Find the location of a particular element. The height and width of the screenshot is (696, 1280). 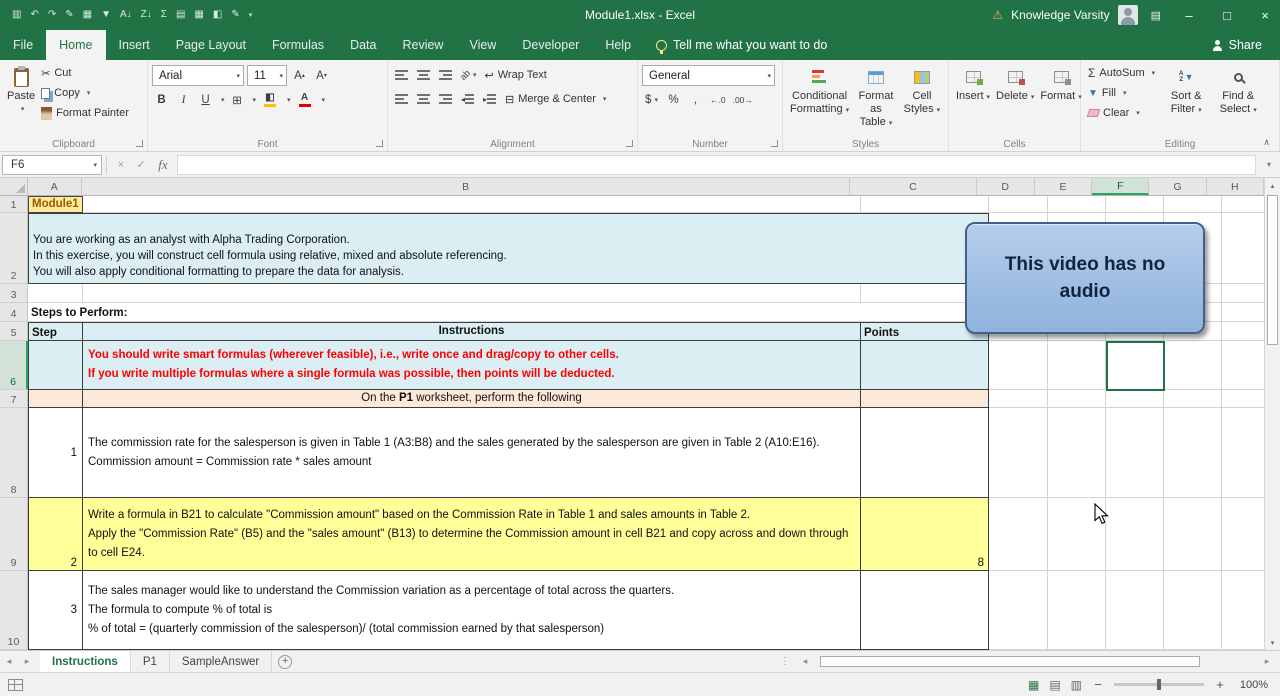

cancel-formula-icon: × is located at coordinates (121, 165).